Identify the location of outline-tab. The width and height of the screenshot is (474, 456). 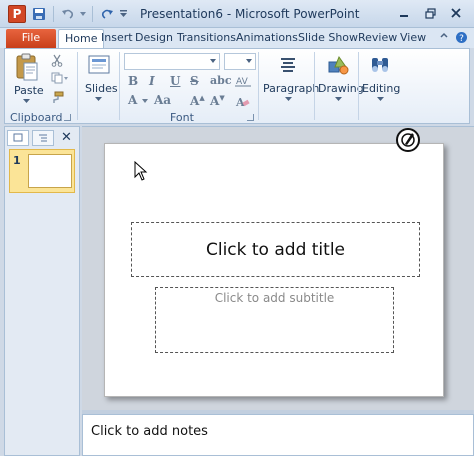
(43, 138).